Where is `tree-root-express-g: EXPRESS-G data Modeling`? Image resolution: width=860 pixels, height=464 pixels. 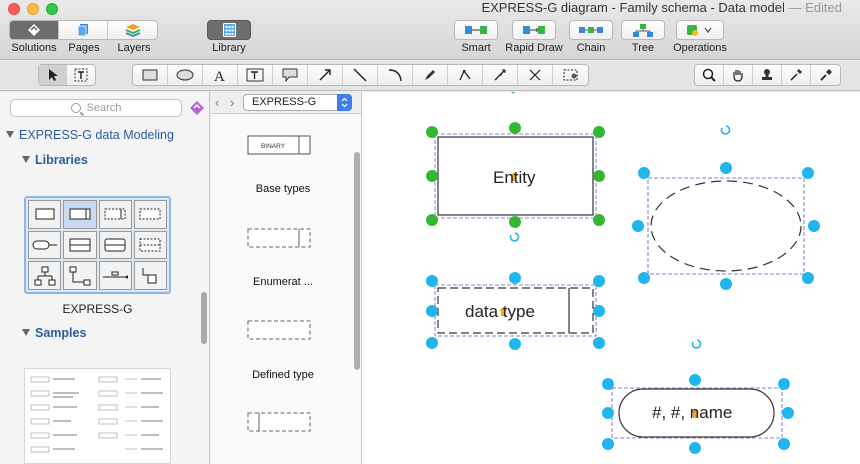 tree-root-express-g: EXPRESS-G data Modeling is located at coordinates (90, 135).